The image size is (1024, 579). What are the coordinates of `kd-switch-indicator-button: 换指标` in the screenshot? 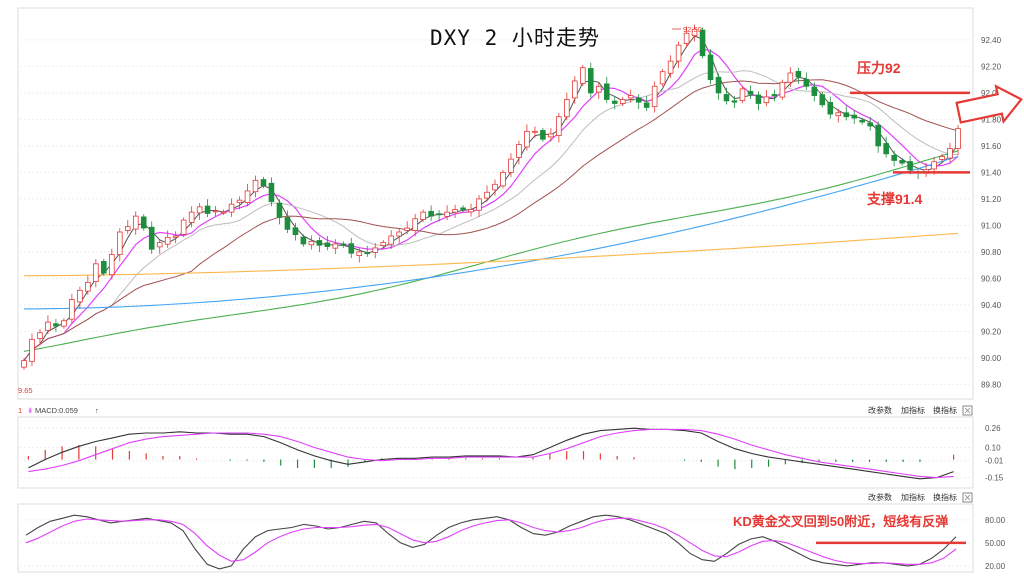 It's located at (945, 497).